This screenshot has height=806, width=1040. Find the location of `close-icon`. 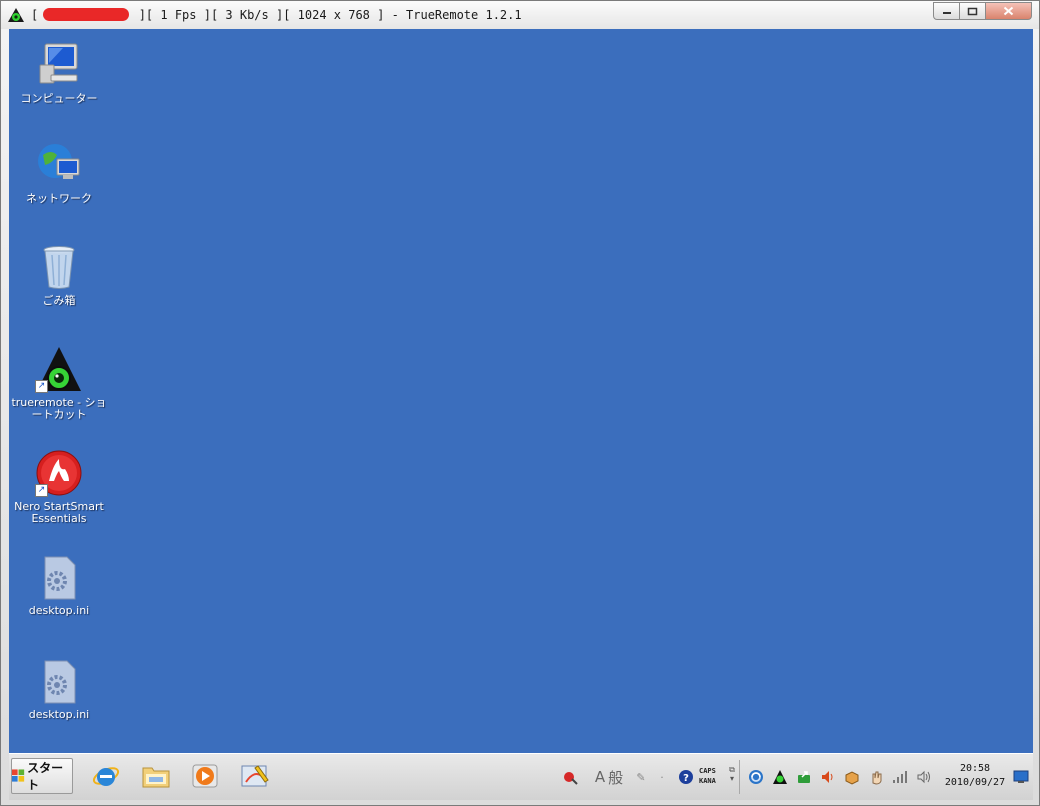

close-icon is located at coordinates (1008, 11).